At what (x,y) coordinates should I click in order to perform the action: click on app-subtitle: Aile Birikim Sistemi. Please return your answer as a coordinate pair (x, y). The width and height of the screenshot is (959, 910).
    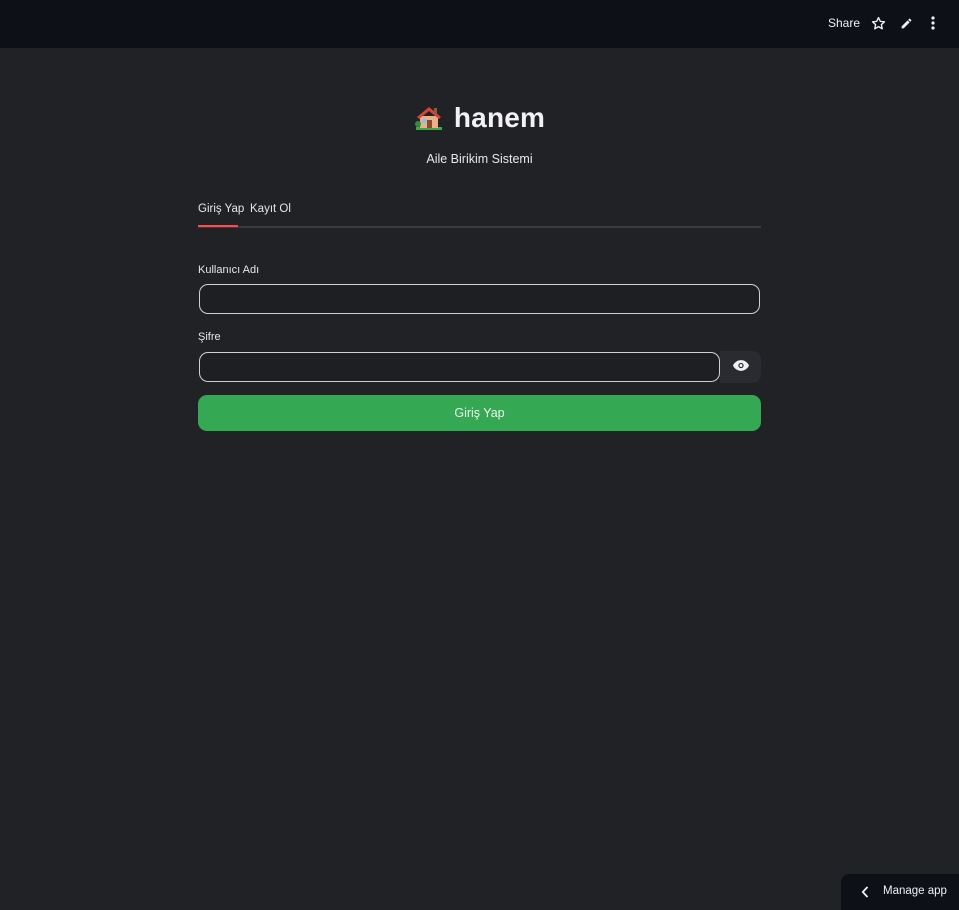
    Looking at the image, I should click on (479, 159).